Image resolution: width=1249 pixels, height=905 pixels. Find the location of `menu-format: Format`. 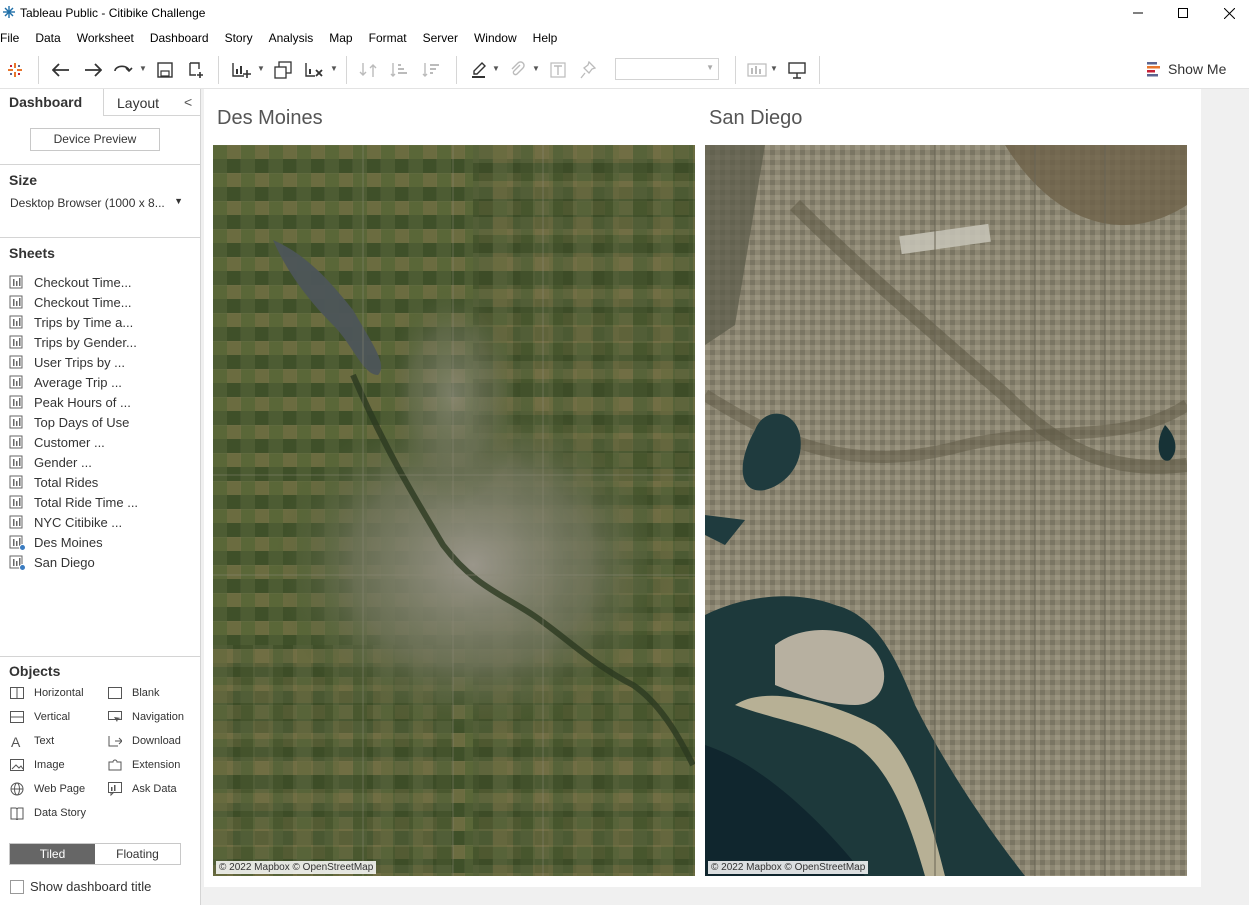

menu-format: Format is located at coordinates (388, 38).